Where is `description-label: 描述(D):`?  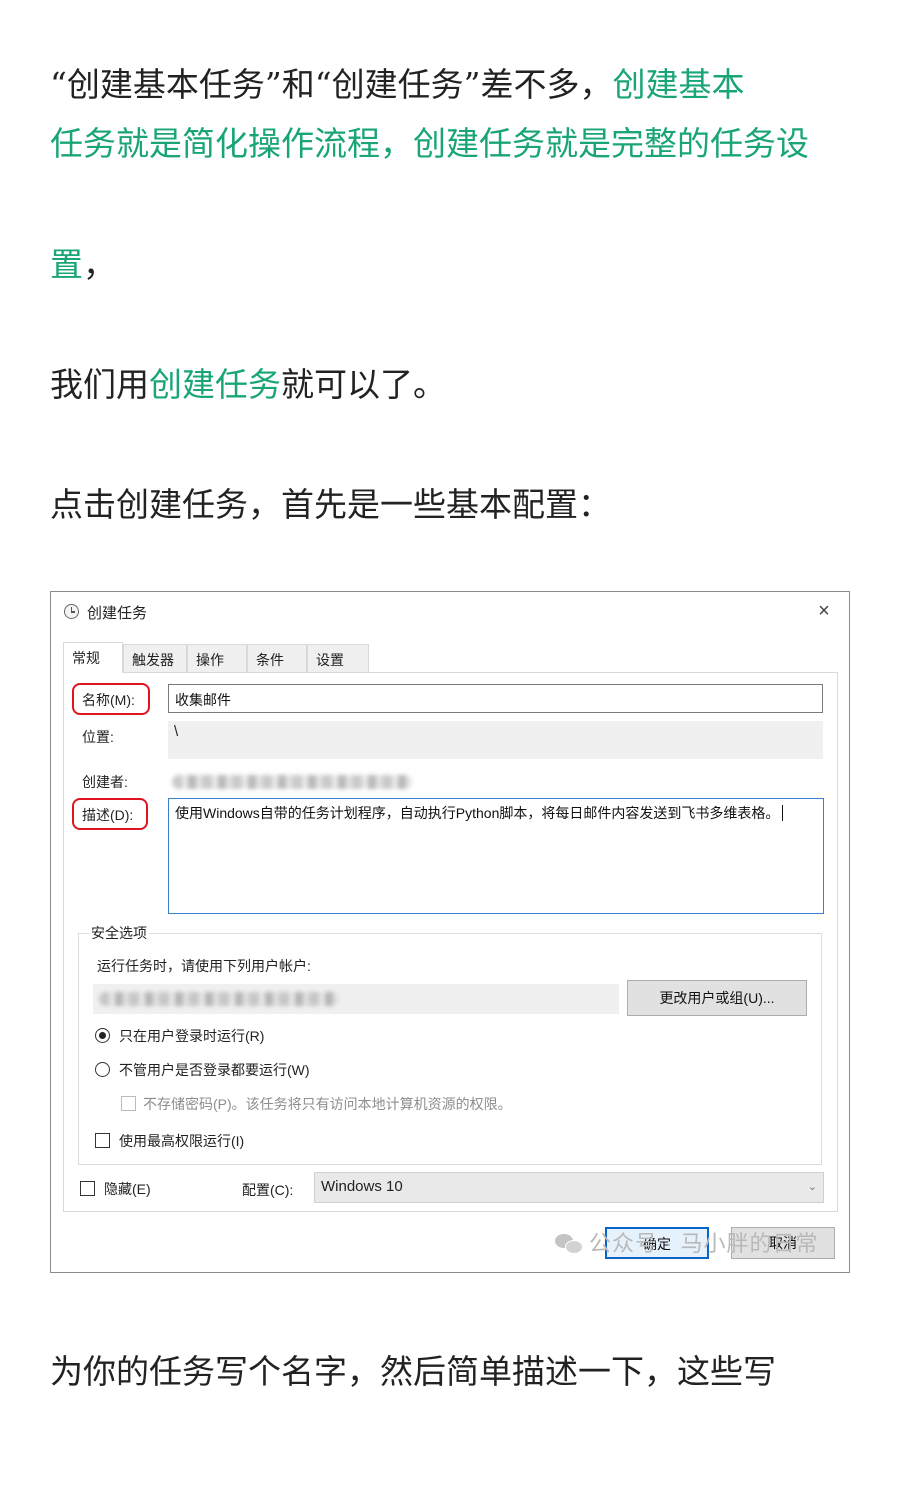
description-label: 描述(D): is located at coordinates (108, 815).